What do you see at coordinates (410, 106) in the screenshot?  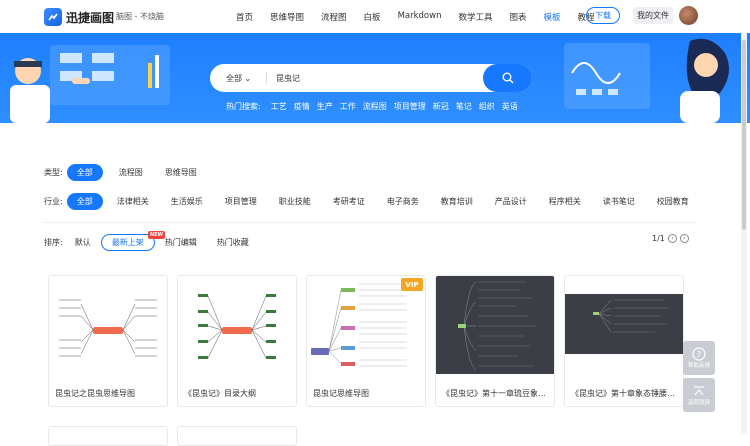 I see `hot-search-item: 项目管理` at bounding box center [410, 106].